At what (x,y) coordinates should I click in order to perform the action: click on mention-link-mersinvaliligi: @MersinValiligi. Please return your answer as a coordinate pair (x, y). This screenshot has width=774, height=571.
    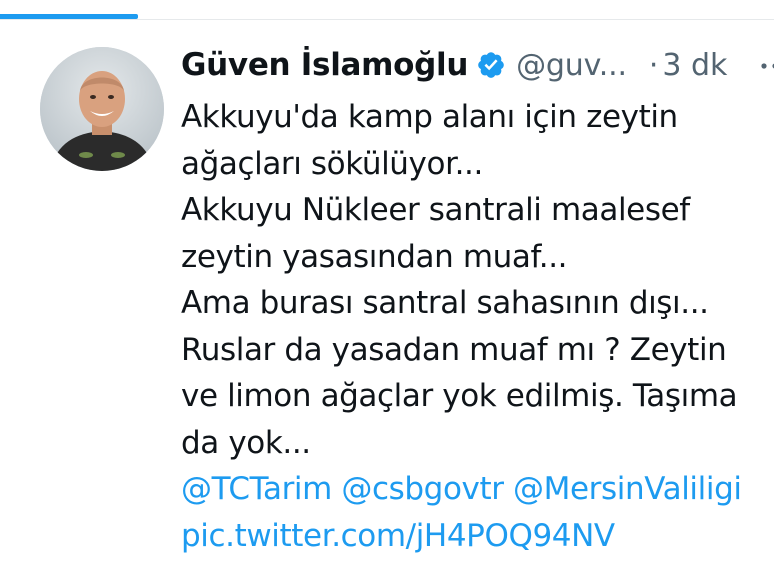
    Looking at the image, I should click on (627, 489).